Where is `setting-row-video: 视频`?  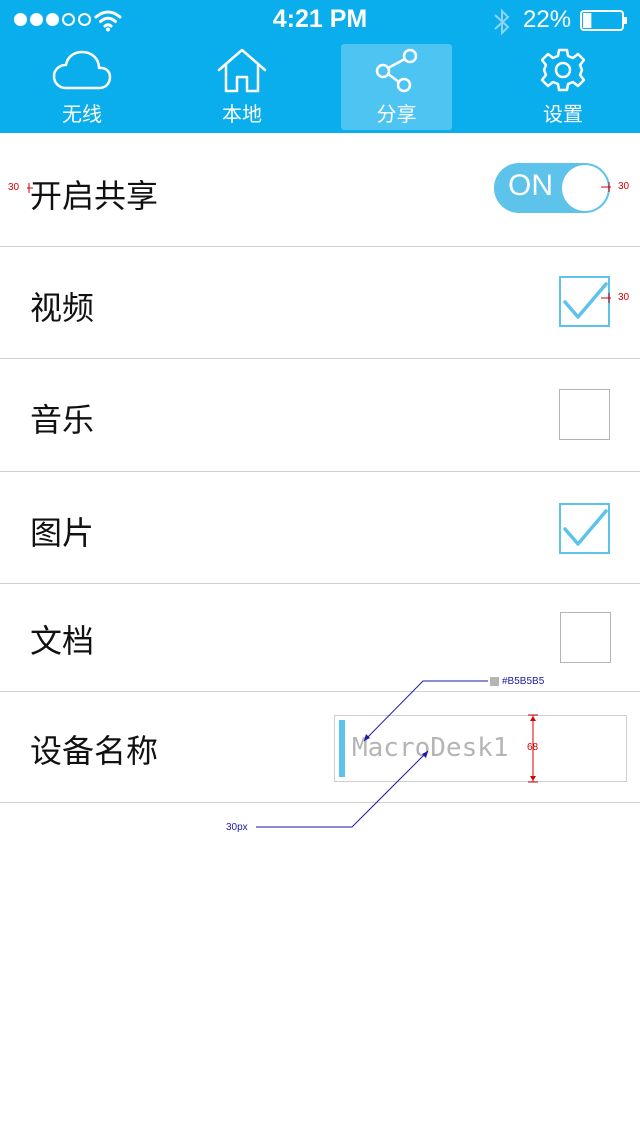
setting-row-video: 视频 is located at coordinates (320, 303).